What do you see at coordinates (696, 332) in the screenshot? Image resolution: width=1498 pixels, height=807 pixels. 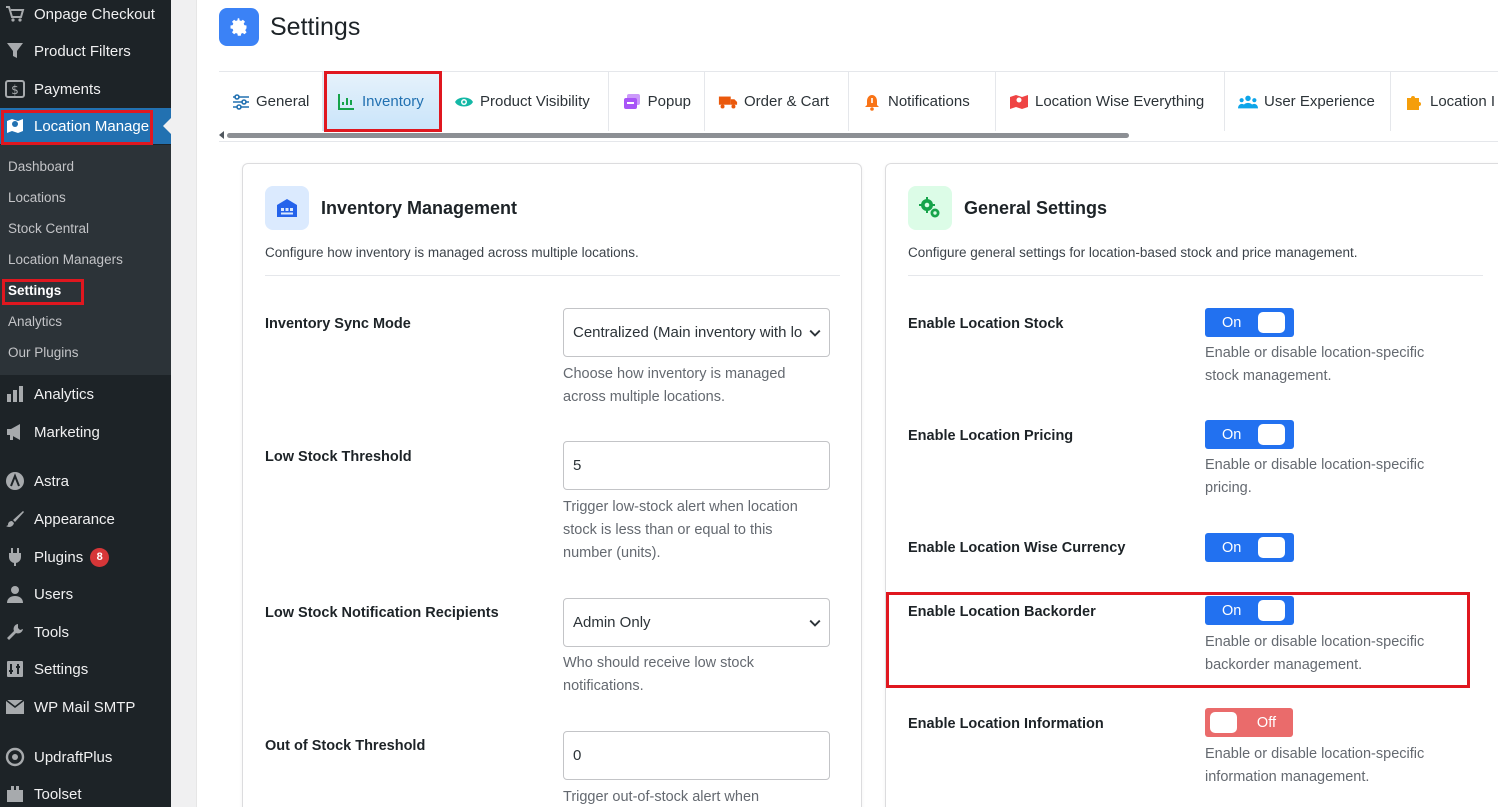 I see `inventory-sync-mode-select: Centralized (Main inventory with lo` at bounding box center [696, 332].